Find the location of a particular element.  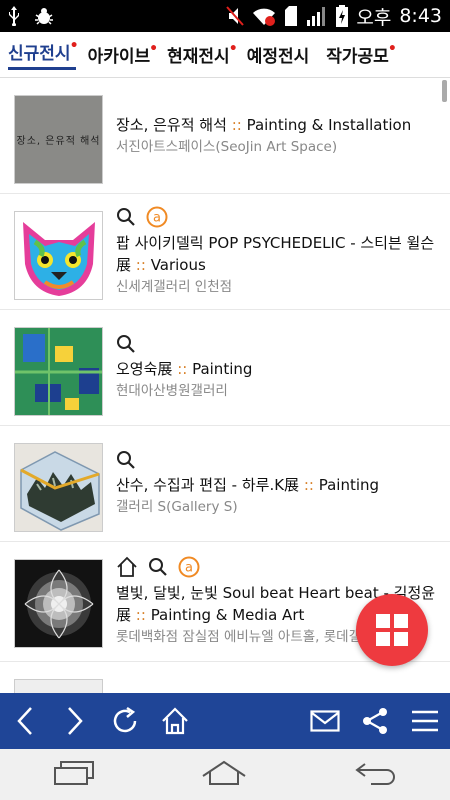

grid-menu-button is located at coordinates (392, 630).